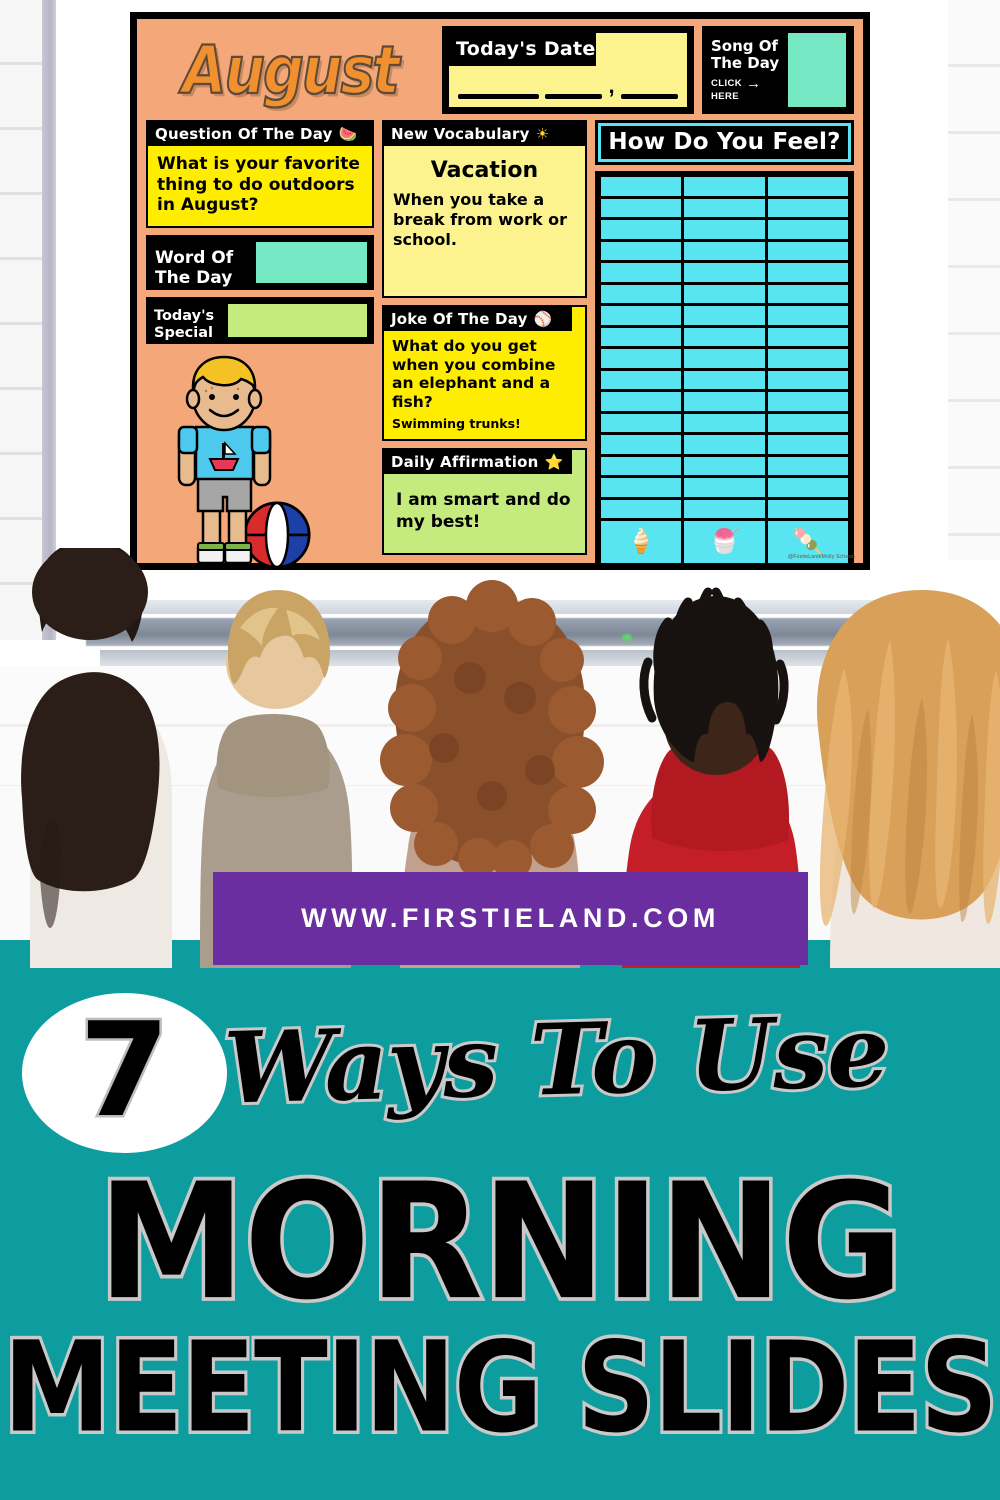 The width and height of the screenshot is (1000, 1500). What do you see at coordinates (725, 96) in the screenshot?
I see `song-here-label: HERE` at bounding box center [725, 96].